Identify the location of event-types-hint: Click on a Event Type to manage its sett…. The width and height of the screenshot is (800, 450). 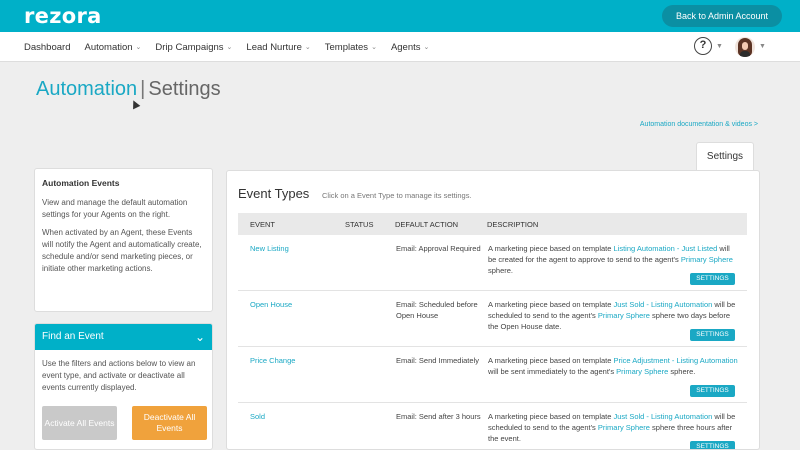
(397, 195).